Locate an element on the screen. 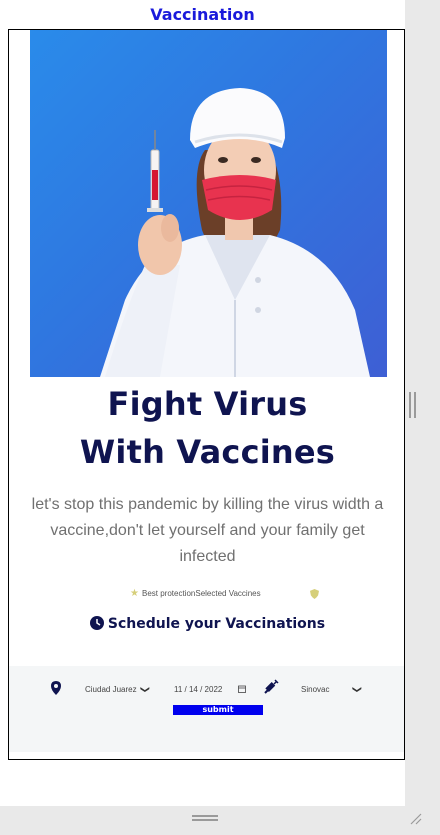  date-input-value: 11 / 14 / 2022 is located at coordinates (198, 689).